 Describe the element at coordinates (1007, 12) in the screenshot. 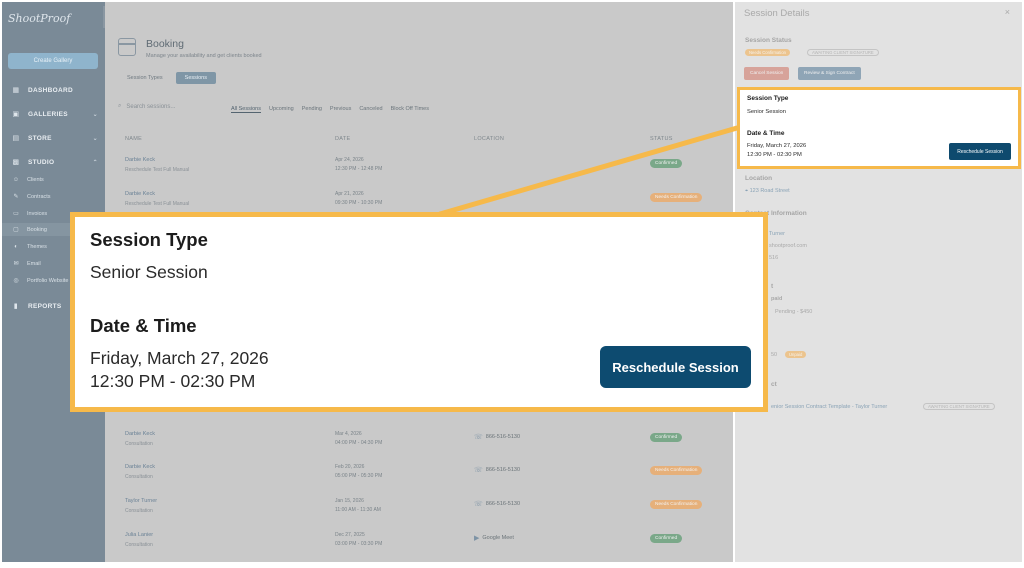

I see `close-icon: ×` at that location.